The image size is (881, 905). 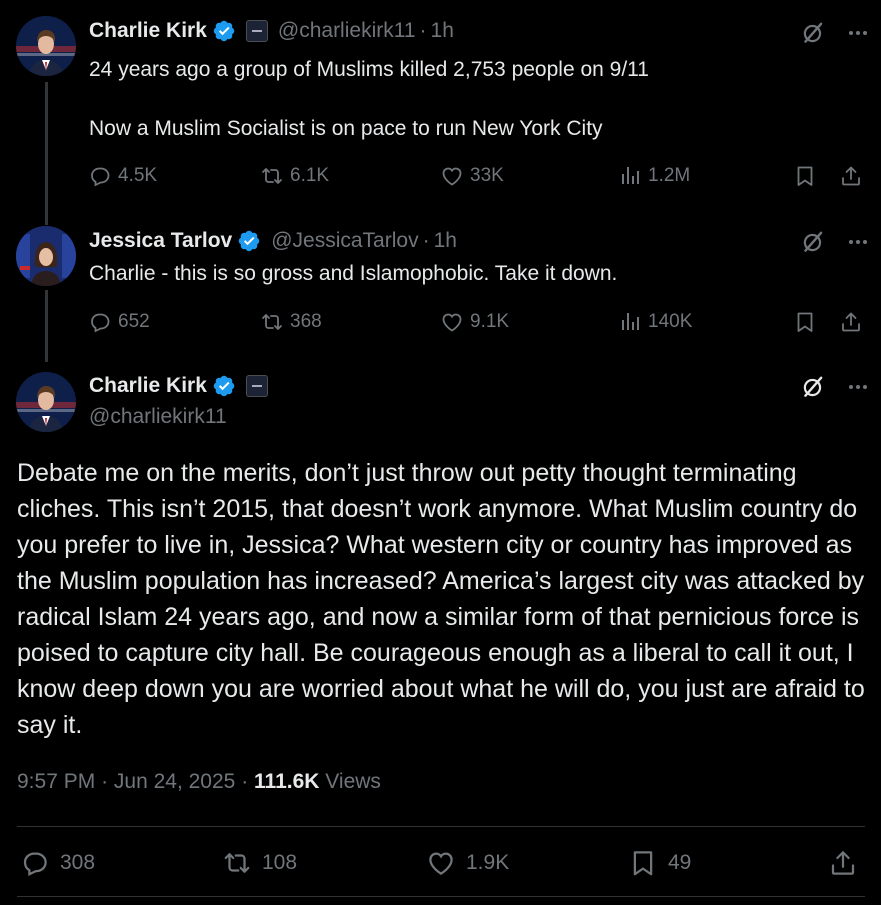 I want to click on main-tweet-actions: 308 108 1.9K 49, so click(x=440, y=863).